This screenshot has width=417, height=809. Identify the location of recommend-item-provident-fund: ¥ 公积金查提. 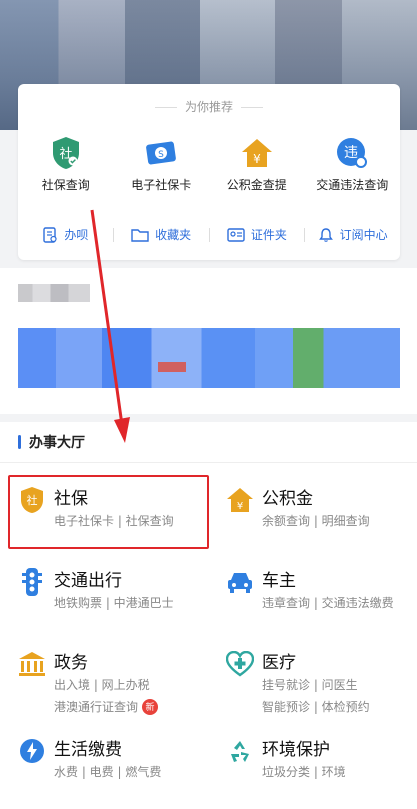
(257, 164).